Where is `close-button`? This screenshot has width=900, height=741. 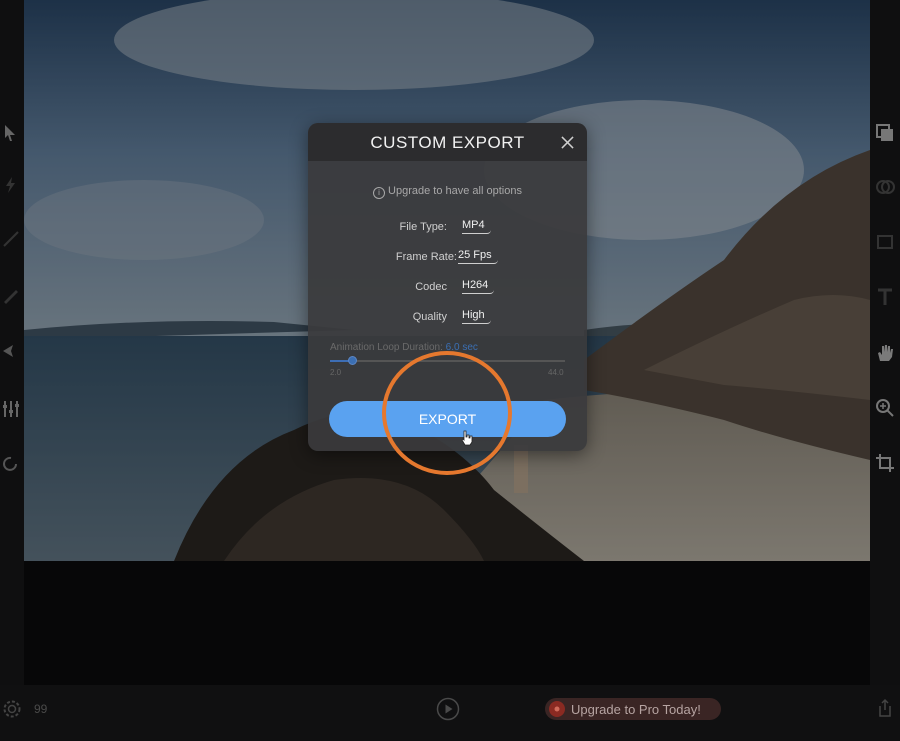
close-button is located at coordinates (567, 142).